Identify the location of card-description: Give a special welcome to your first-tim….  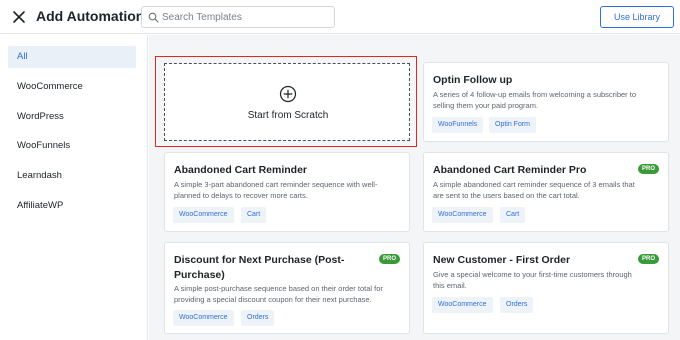
(532, 280).